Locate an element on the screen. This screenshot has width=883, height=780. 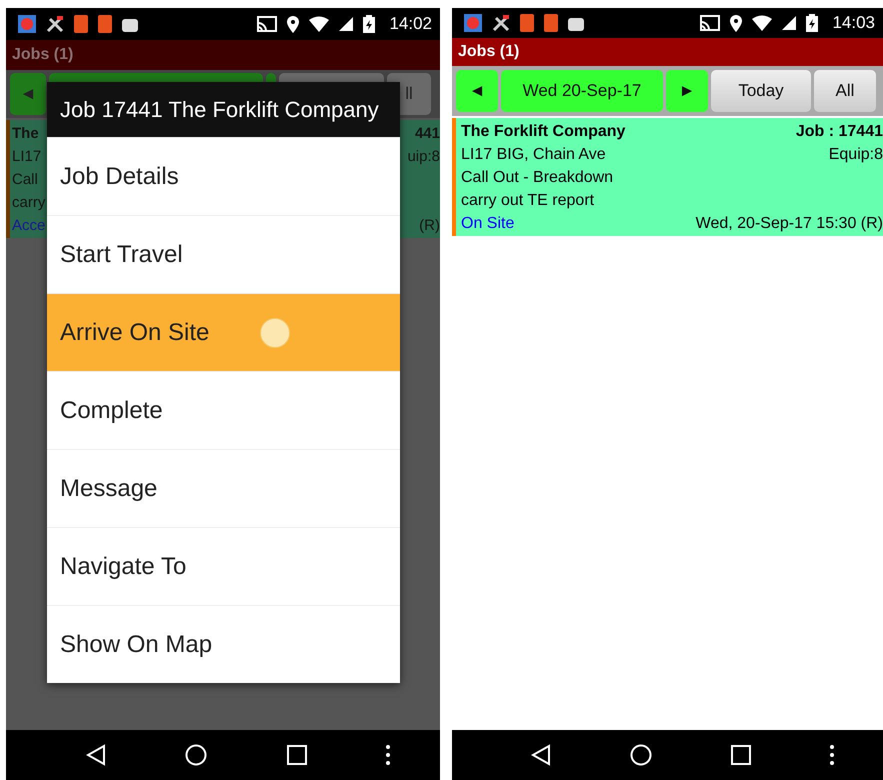
job-detail: LI17 BIG, Chain Ave is located at coordinates (533, 155).